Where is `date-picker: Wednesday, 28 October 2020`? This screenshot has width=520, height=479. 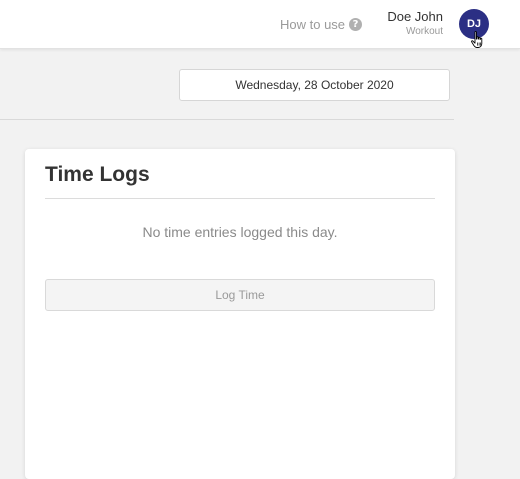 date-picker: Wednesday, 28 October 2020 is located at coordinates (314, 85).